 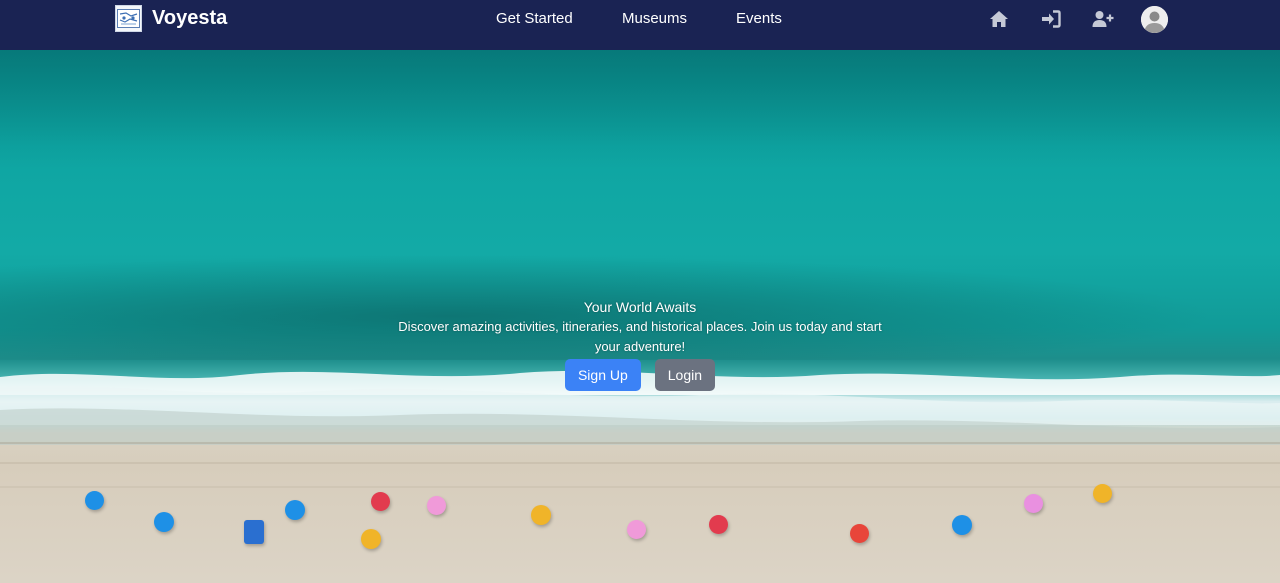 What do you see at coordinates (534, 18) in the screenshot?
I see `nav-link-get-started: Get Started` at bounding box center [534, 18].